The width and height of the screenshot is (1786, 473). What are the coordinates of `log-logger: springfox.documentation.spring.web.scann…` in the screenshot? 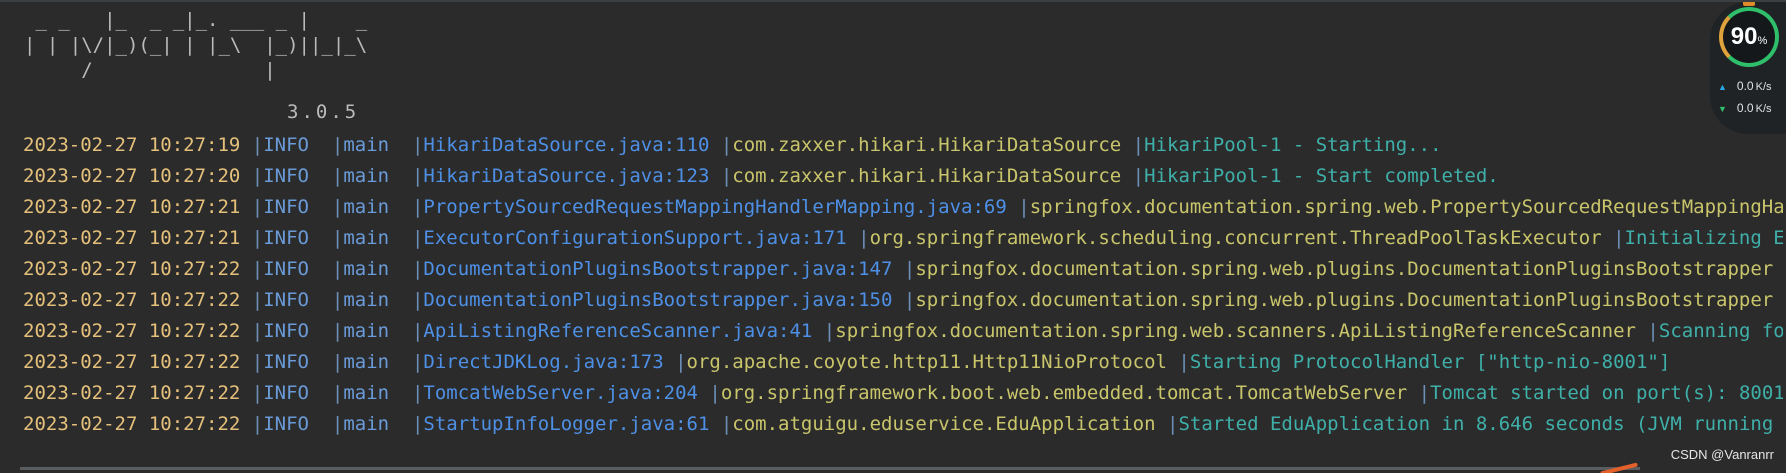 It's located at (1235, 331).